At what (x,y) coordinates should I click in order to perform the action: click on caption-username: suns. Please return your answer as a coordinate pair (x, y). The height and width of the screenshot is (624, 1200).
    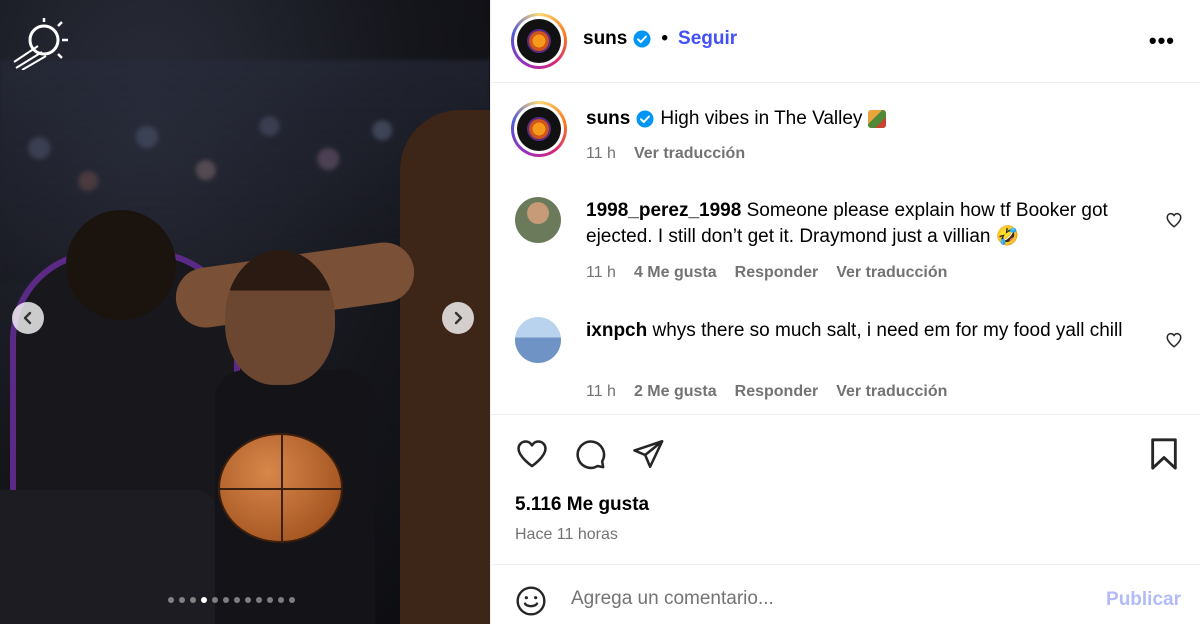
    Looking at the image, I should click on (608, 119).